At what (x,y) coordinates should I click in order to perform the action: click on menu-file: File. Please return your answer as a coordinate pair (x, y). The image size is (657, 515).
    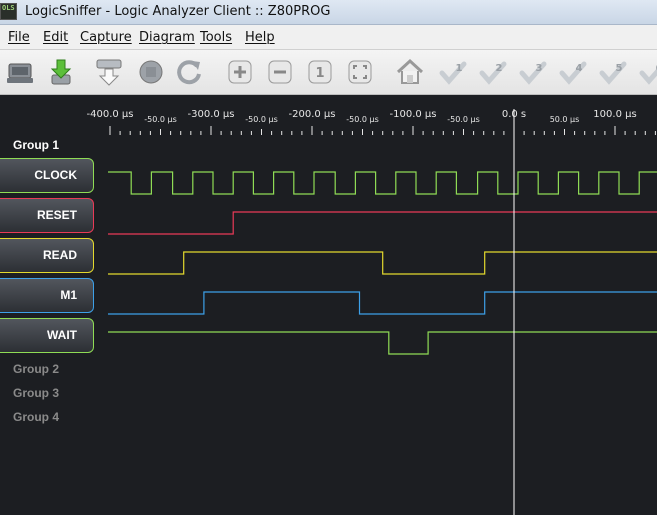
    Looking at the image, I should click on (19, 37).